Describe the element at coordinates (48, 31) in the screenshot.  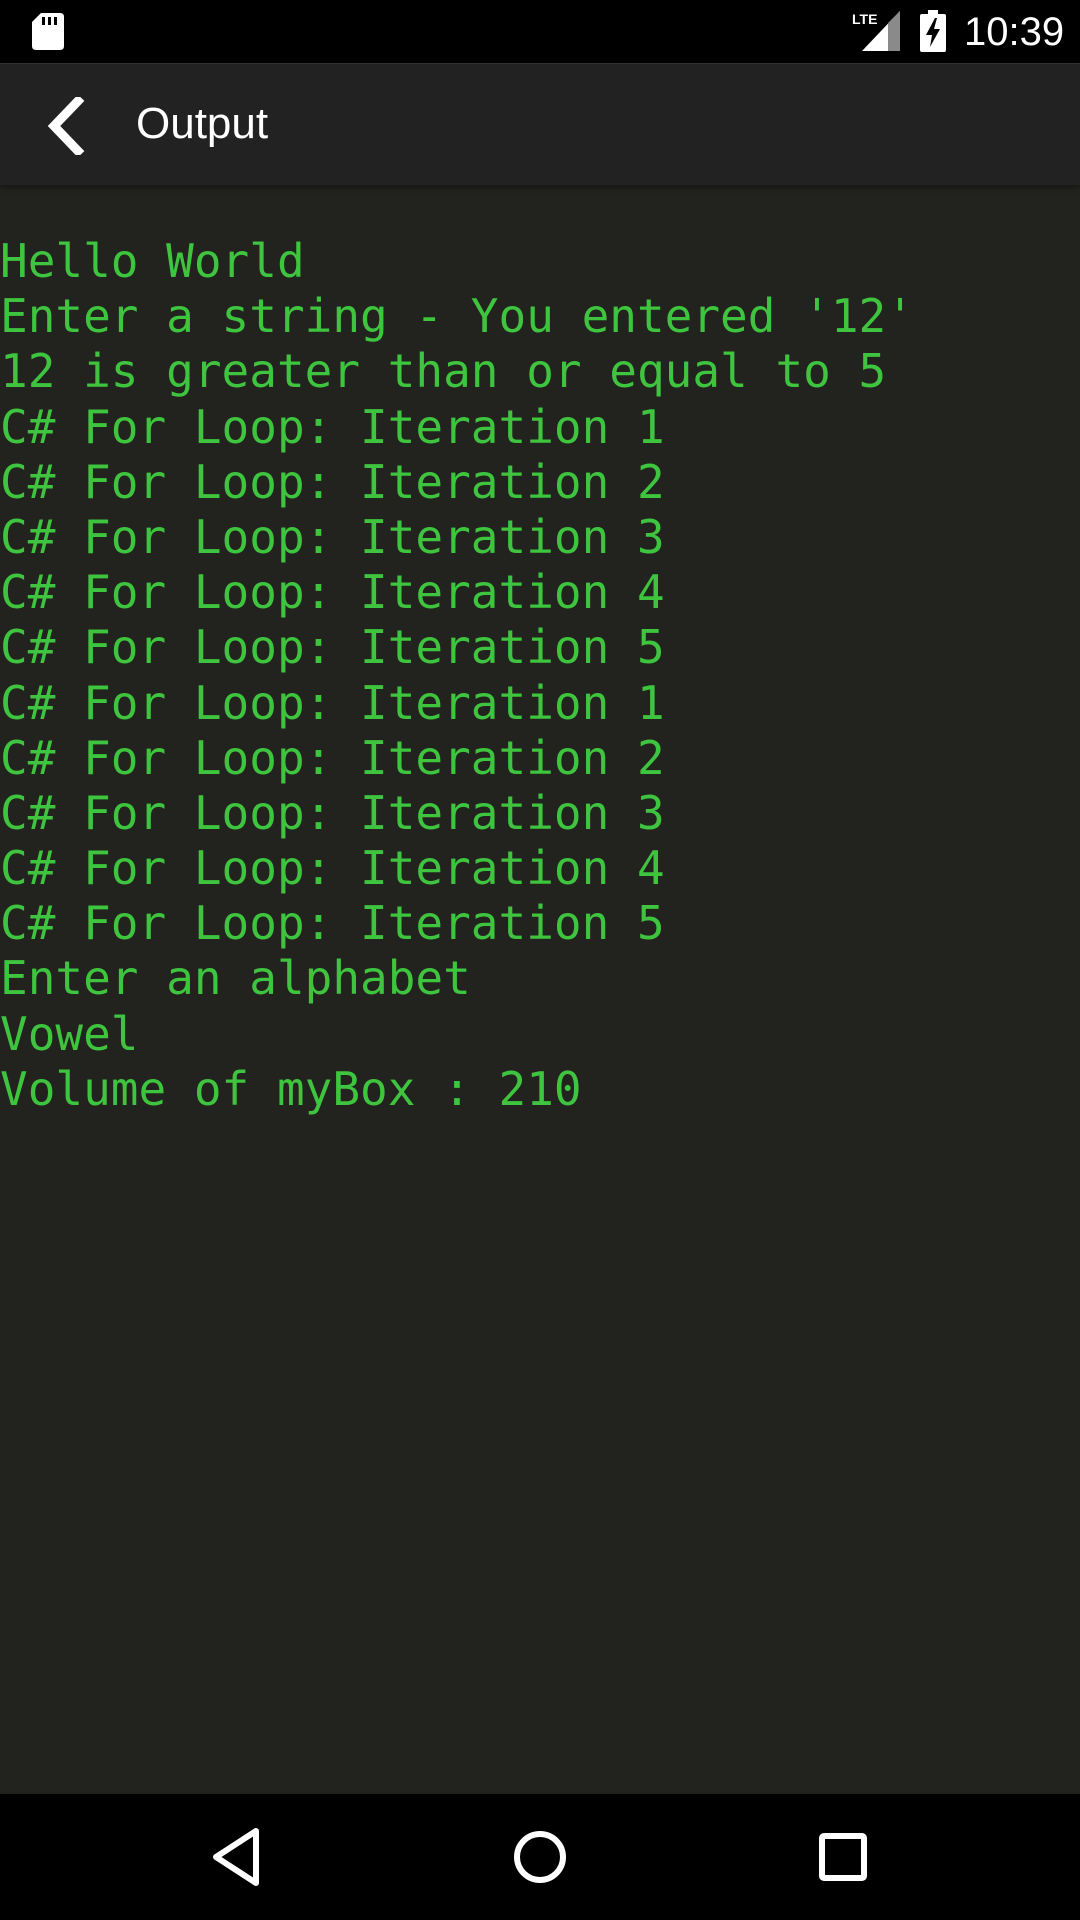
I see `sd-card-icon` at that location.